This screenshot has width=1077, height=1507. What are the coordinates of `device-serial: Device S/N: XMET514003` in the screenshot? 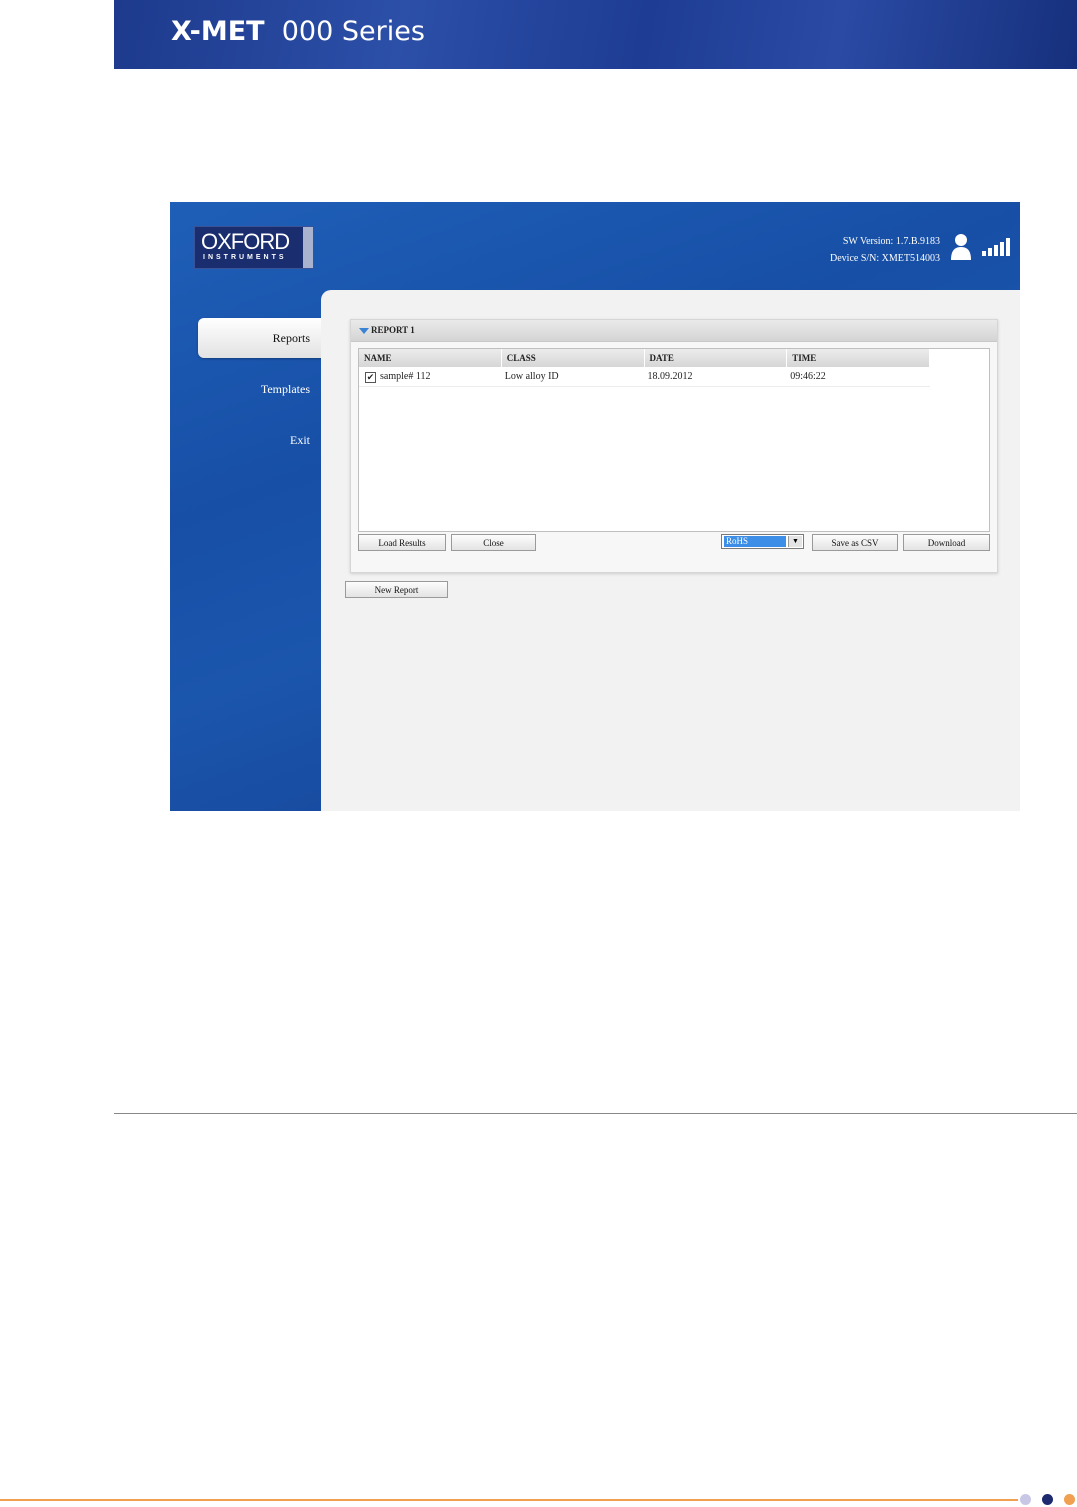 It's located at (885, 258).